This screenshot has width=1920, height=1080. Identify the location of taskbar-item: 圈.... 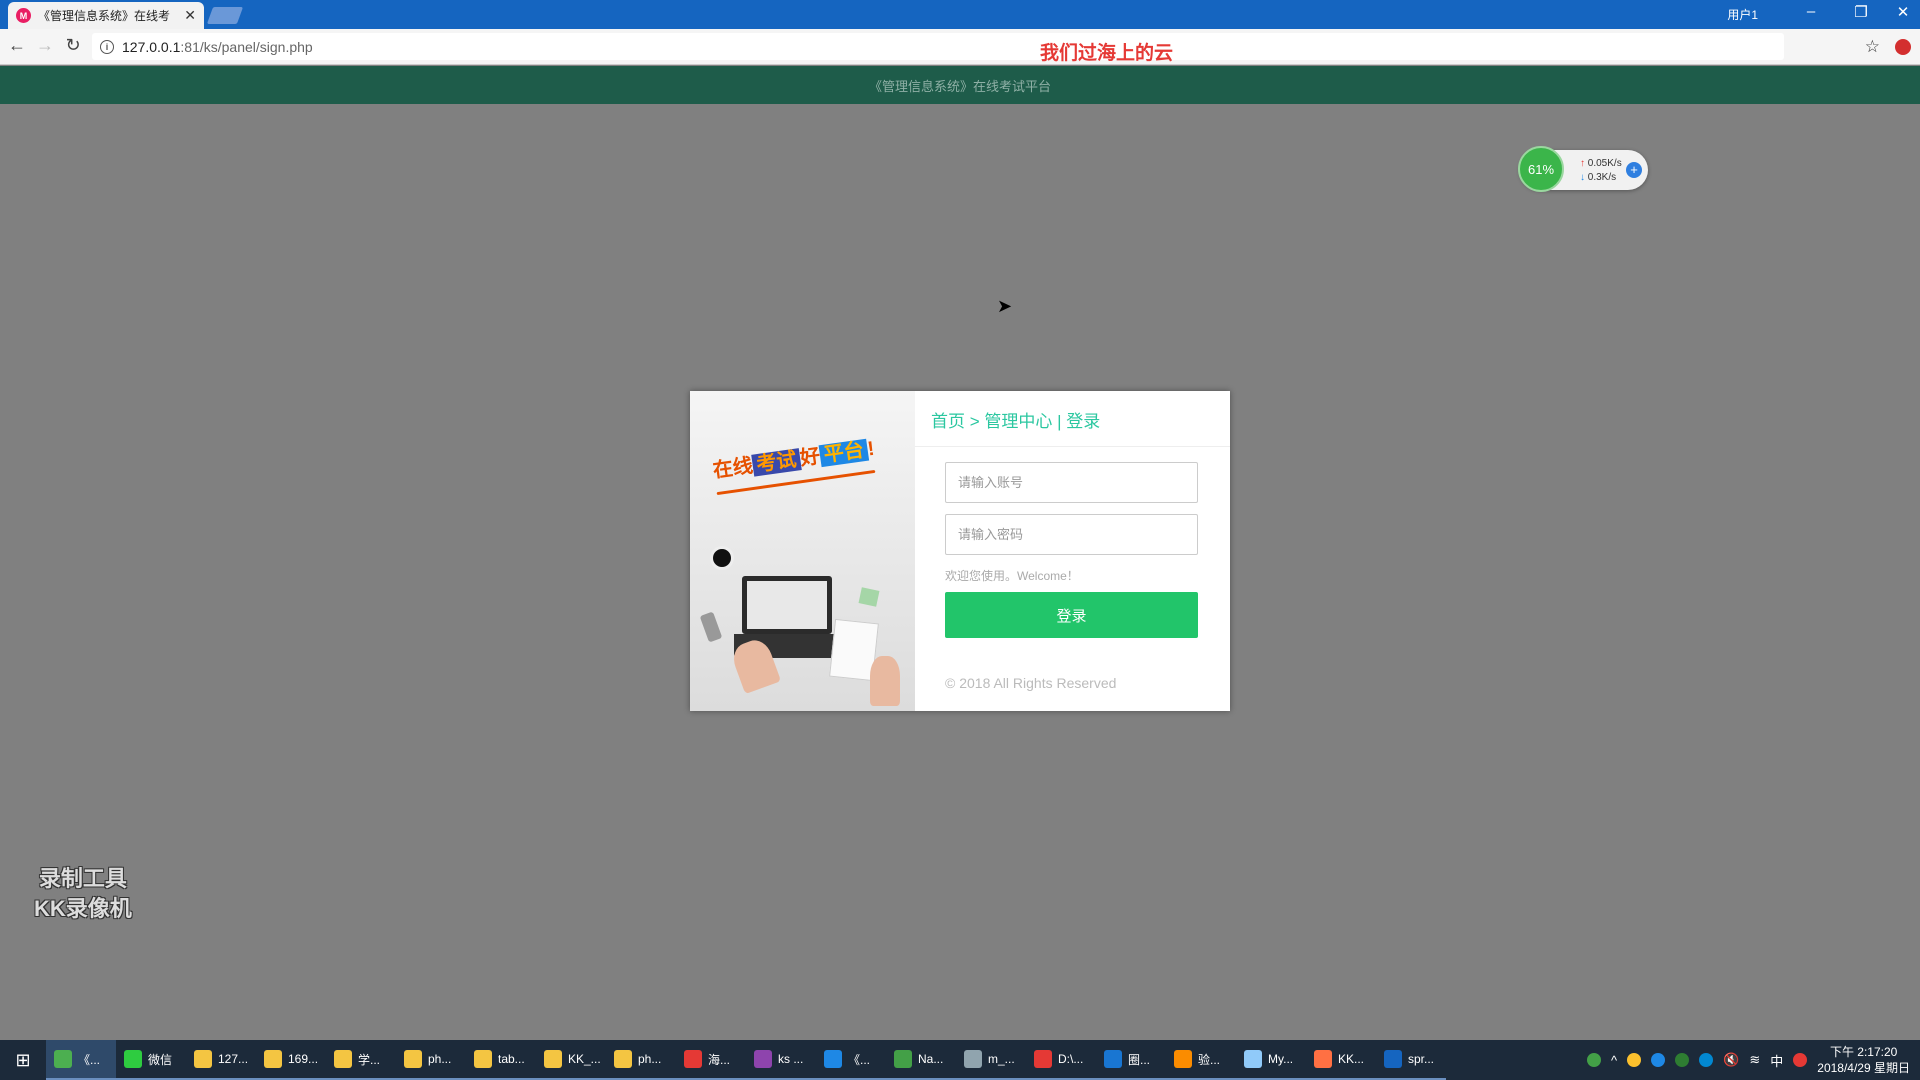
(1131, 1060).